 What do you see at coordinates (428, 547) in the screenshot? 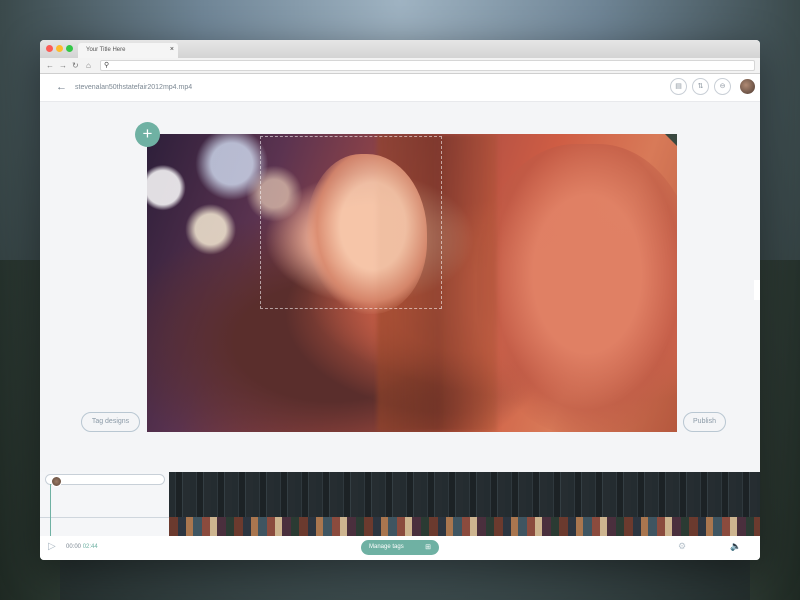
I see `grid-icon: ⊞` at bounding box center [428, 547].